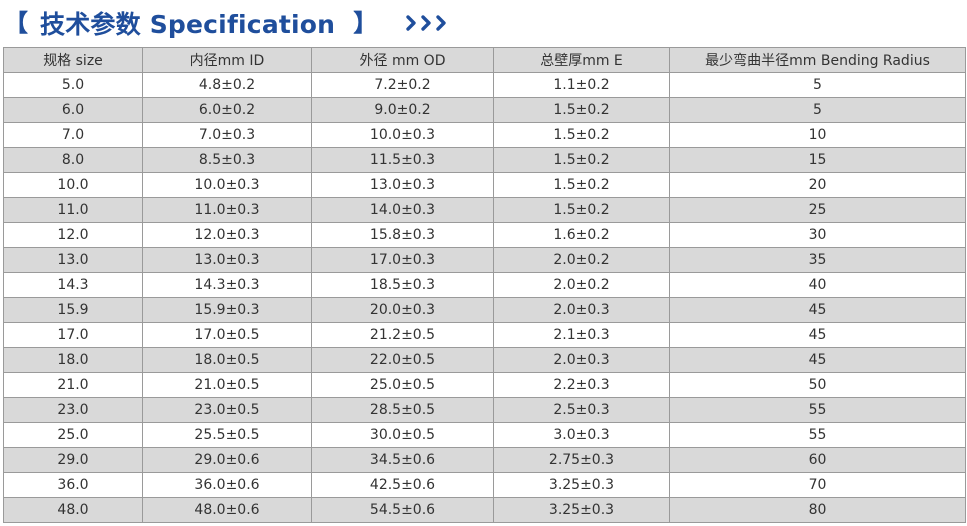 The image size is (967, 526). Describe the element at coordinates (402, 485) in the screenshot. I see `outer-diameter-cell: 42.5±0.6` at that location.